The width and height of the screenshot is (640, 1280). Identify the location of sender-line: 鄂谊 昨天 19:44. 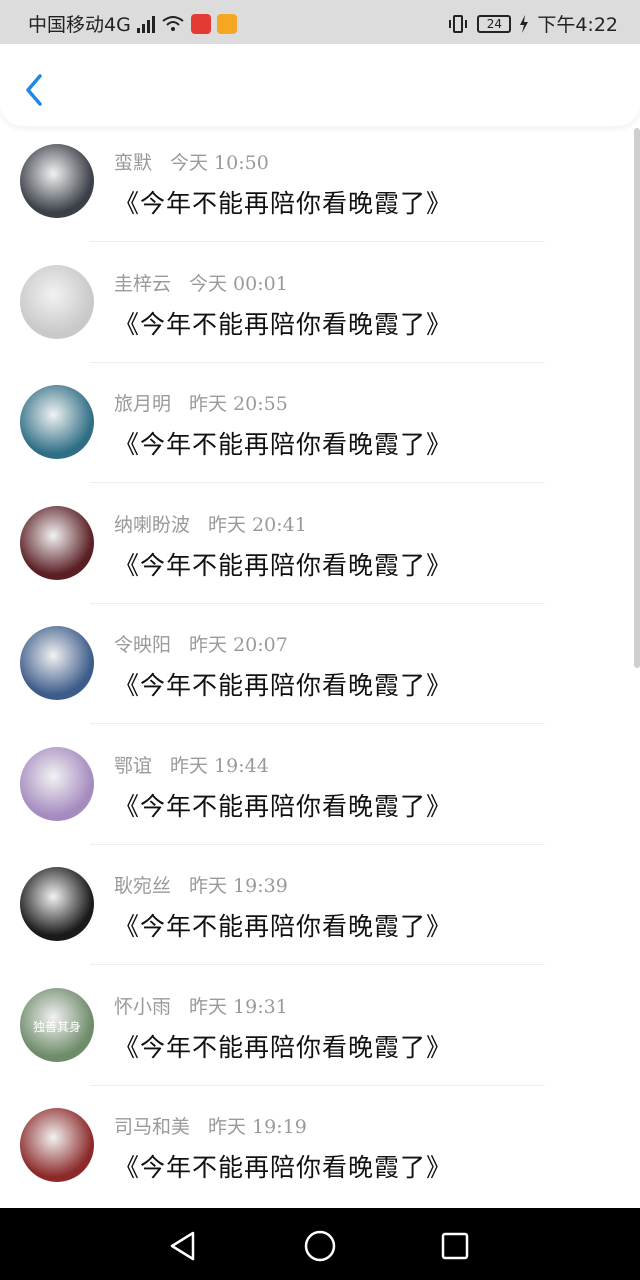
(191, 764).